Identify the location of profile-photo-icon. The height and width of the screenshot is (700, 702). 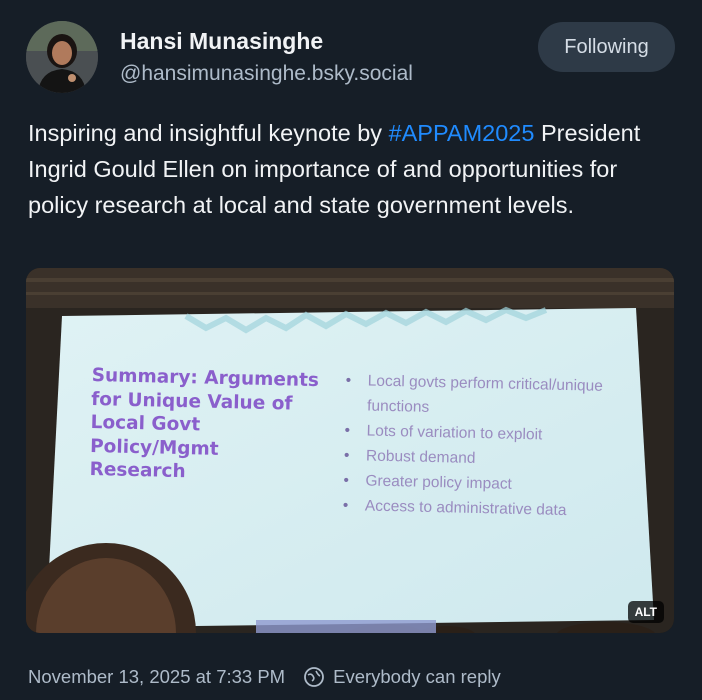
(62, 57).